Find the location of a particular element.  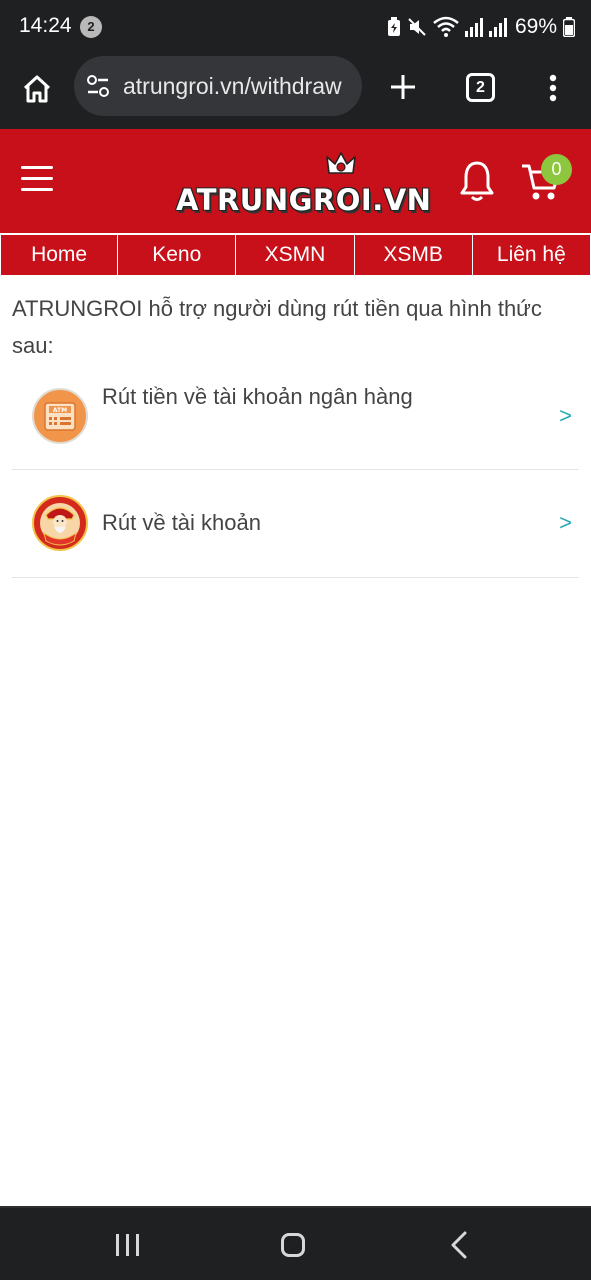

home-icon is located at coordinates (37, 89).